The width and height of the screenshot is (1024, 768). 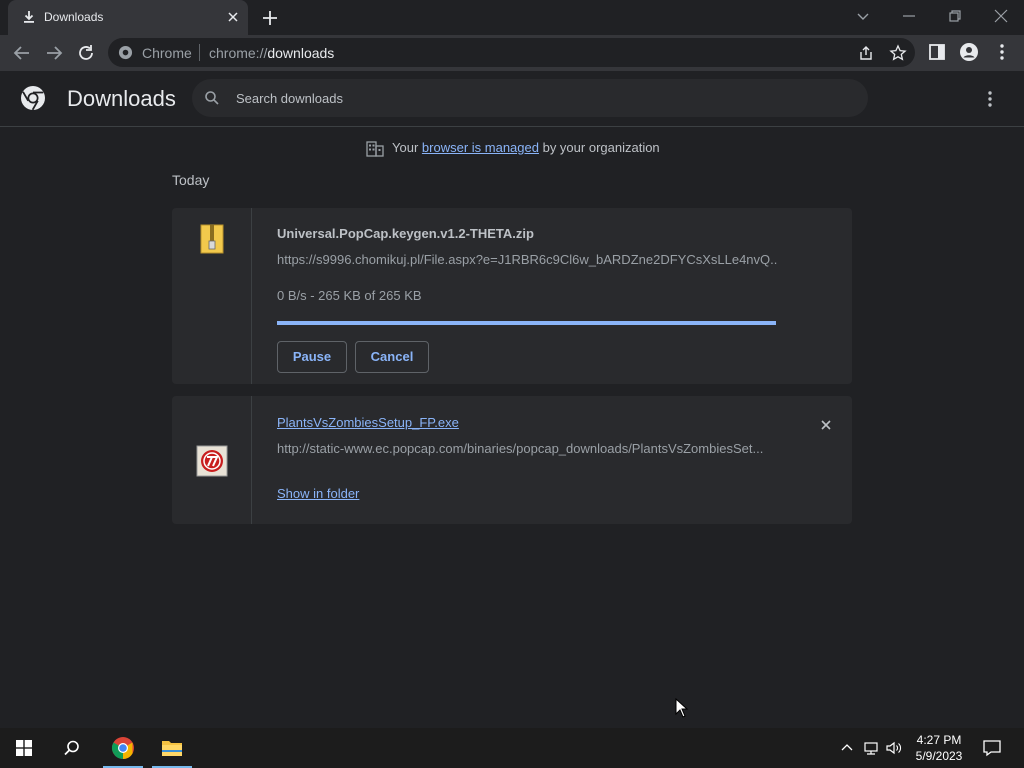 I want to click on browser-toolbar: Chrome chrome://downloads, so click(x=512, y=53).